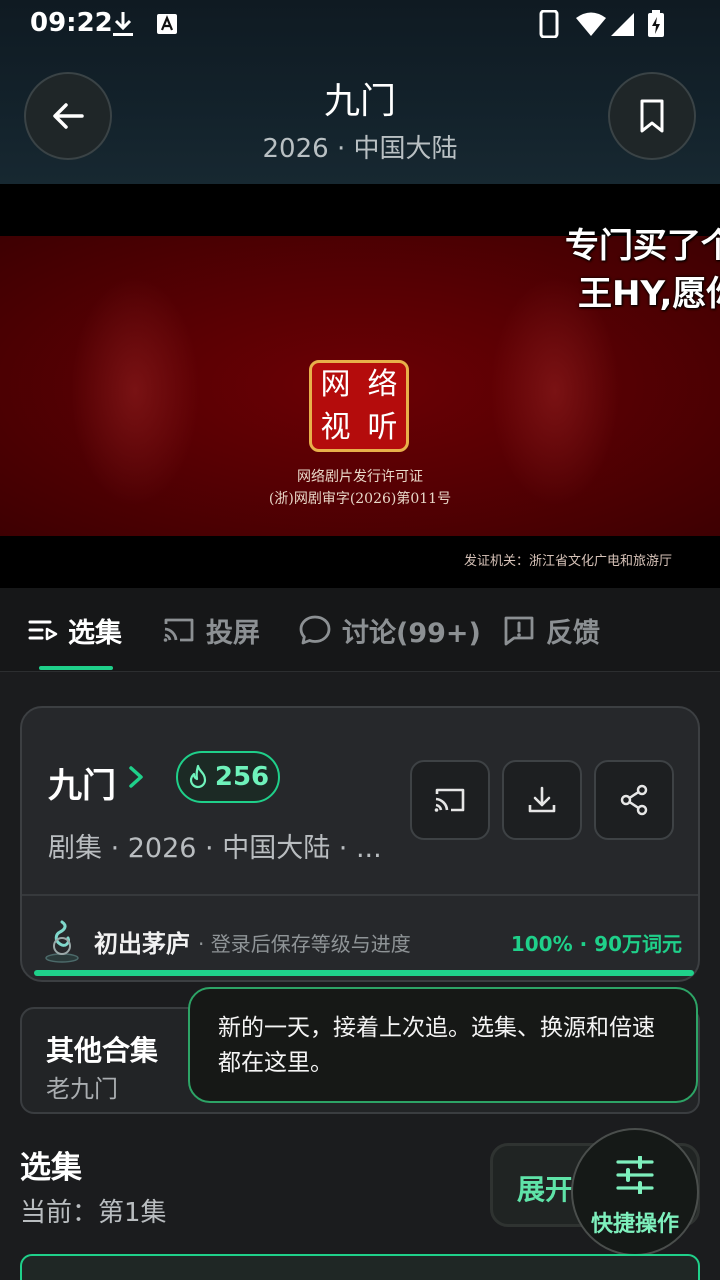 The height and width of the screenshot is (1280, 720). I want to click on tab-bar: 选集 投屏 讨论(99+) 反馈, so click(360, 630).